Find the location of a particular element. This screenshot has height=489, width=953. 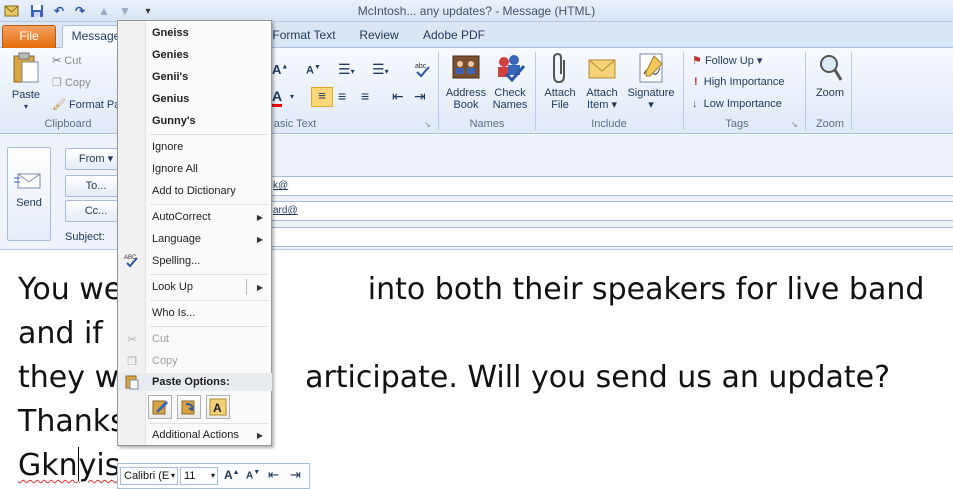

mini-grow-font-button: A▲ is located at coordinates (232, 475).